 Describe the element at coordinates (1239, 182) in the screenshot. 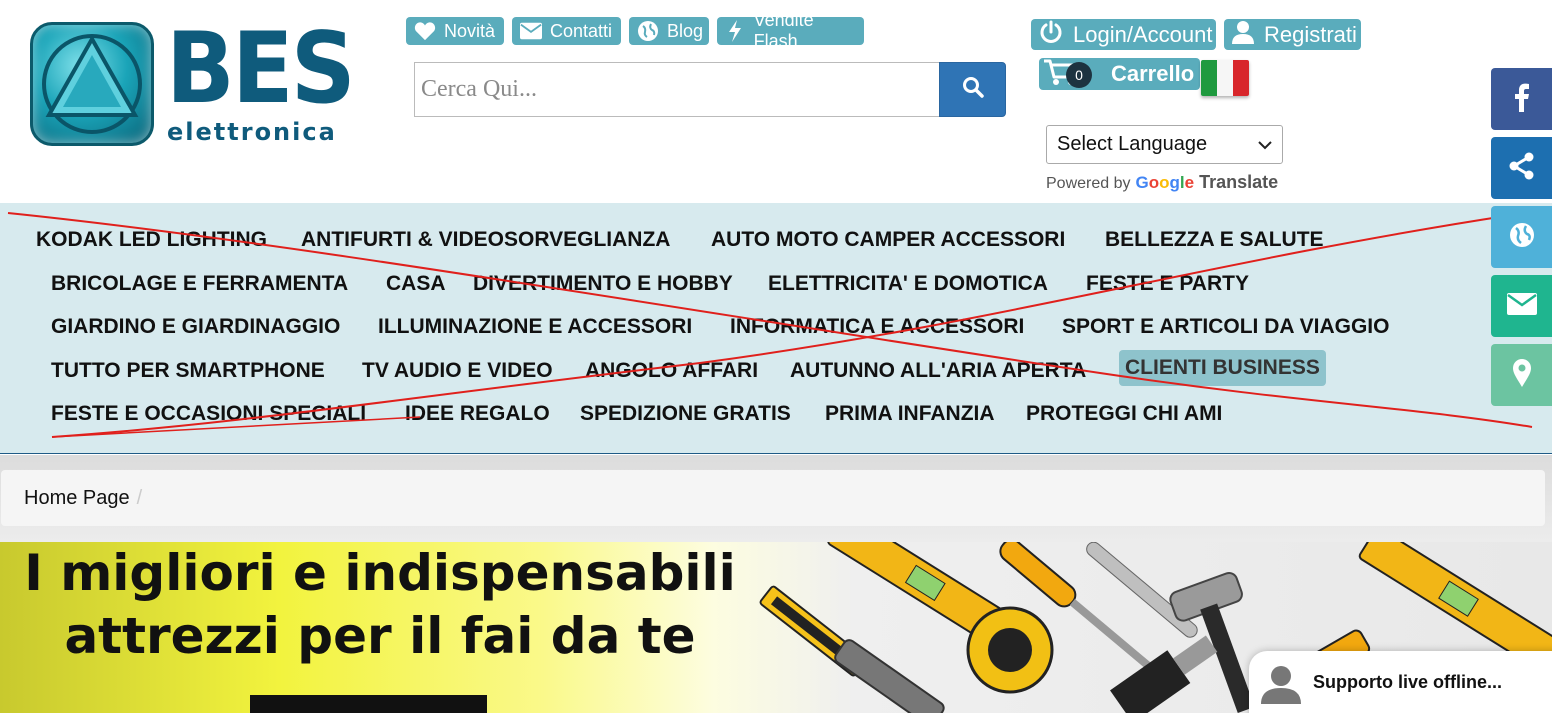

I see `translate-label: Translate` at that location.